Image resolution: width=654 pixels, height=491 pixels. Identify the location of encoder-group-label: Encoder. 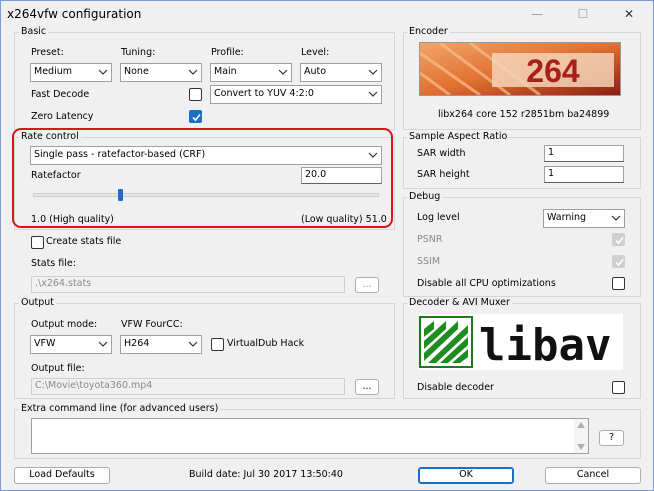
(428, 31).